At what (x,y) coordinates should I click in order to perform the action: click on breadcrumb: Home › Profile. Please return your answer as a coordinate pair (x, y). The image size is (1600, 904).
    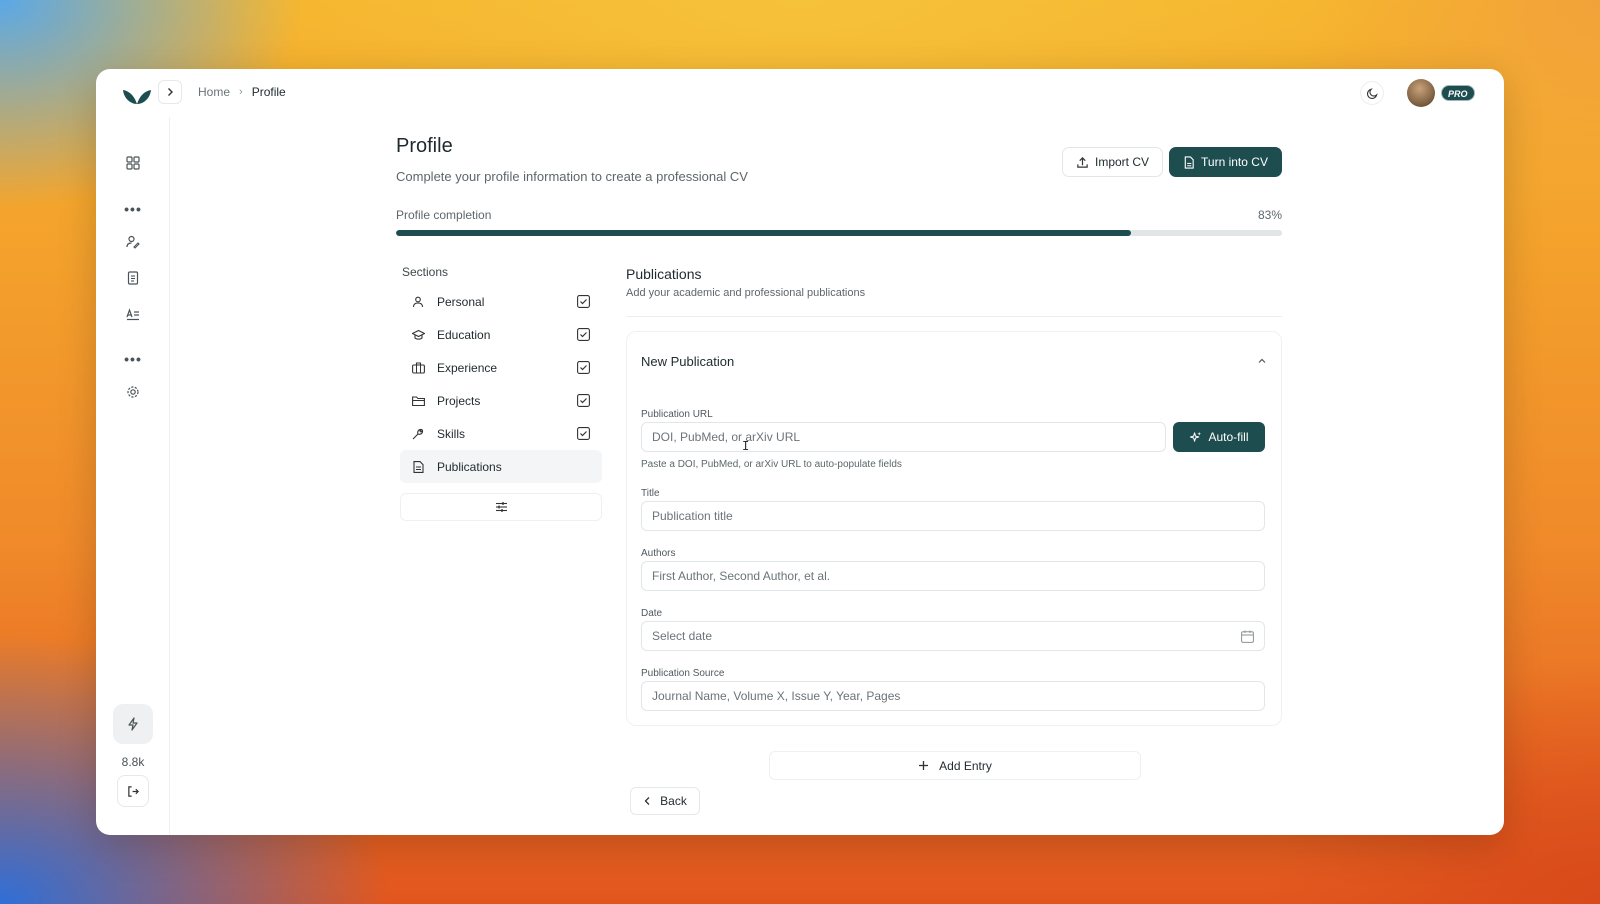
    Looking at the image, I should click on (242, 92).